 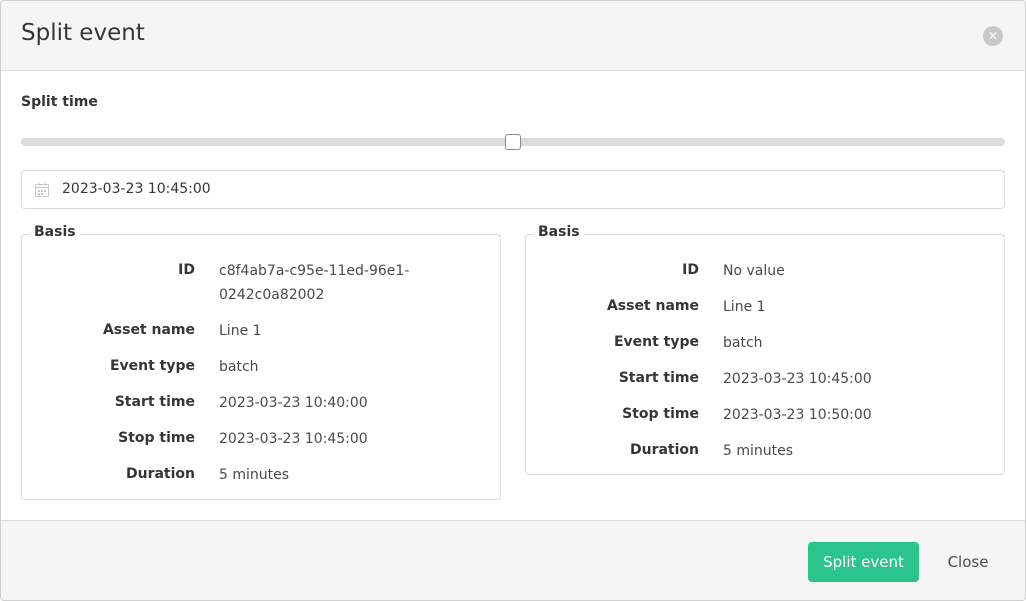 What do you see at coordinates (314, 283) in the screenshot?
I see `row-value: c8f4ab7a-c95e-11ed-96e1-0242c0a82002` at bounding box center [314, 283].